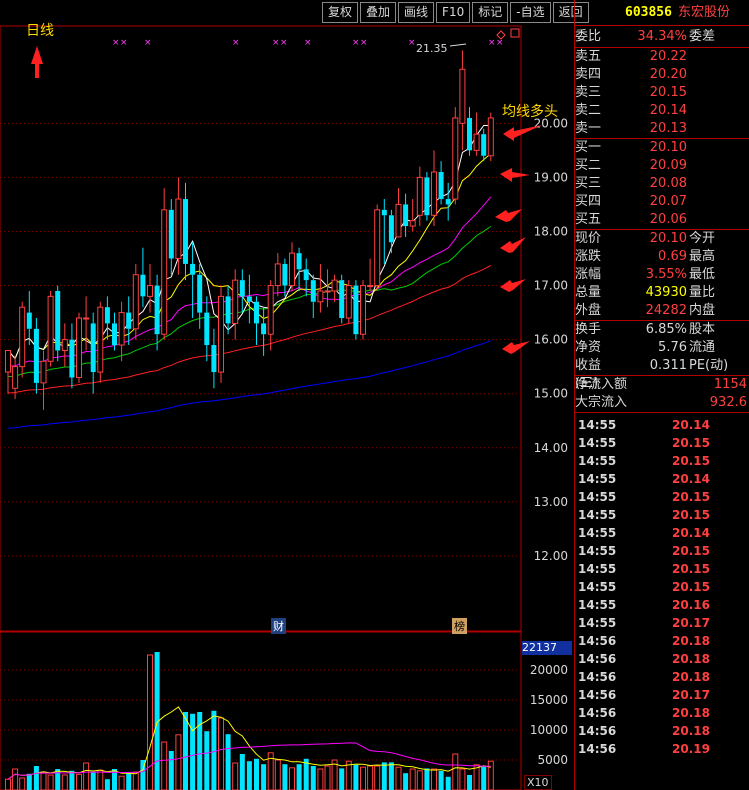 The image size is (749, 790). Describe the element at coordinates (662, 348) in the screenshot. I see `finance-row: 净资 5.76 流通` at that location.